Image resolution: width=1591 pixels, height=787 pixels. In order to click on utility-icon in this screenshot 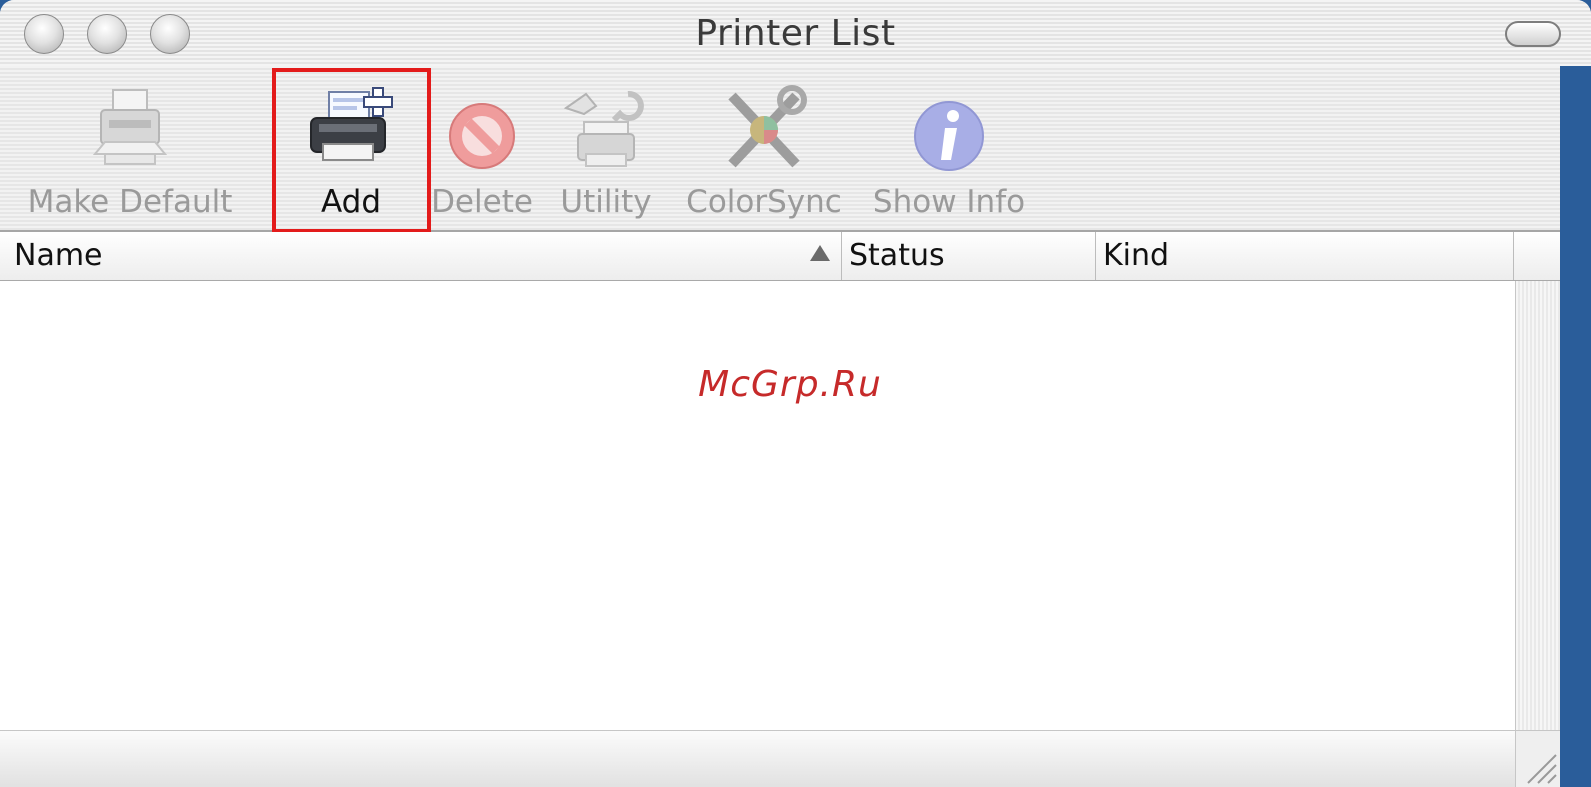, I will do `click(606, 131)`.